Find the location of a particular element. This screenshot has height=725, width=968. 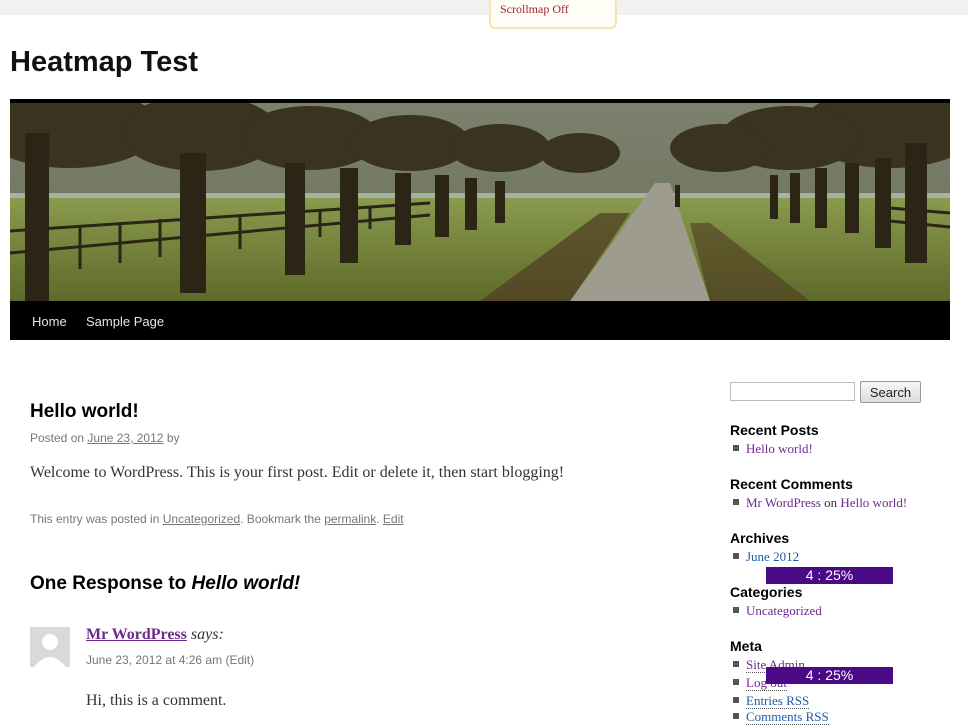

recent-comment-item: Mr WordPress on Hello world! is located at coordinates (820, 503).